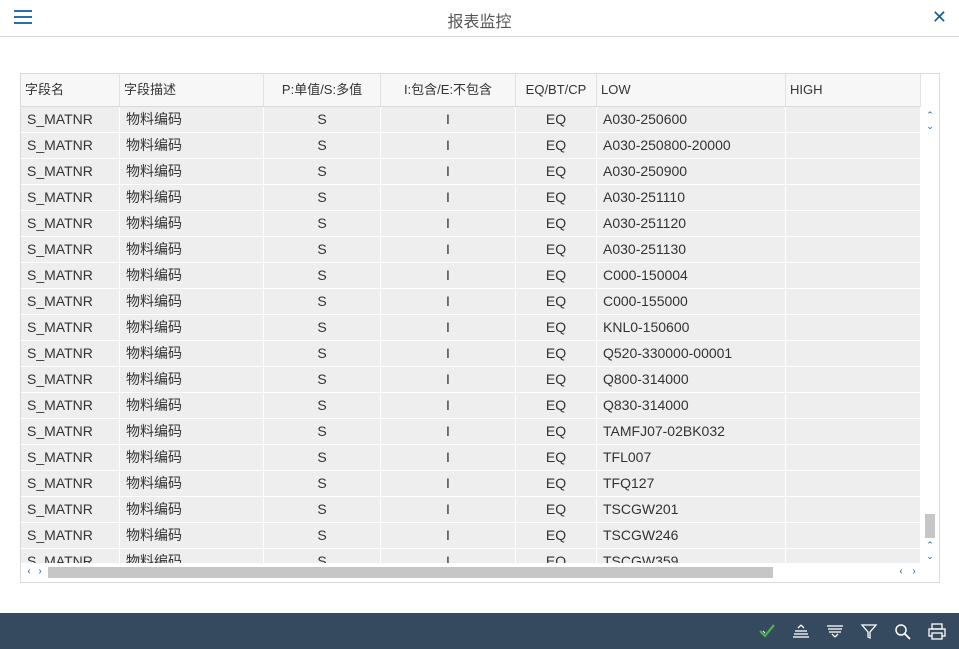  What do you see at coordinates (448, 90) in the screenshot?
I see `column-header: I:包含/E:不包含` at bounding box center [448, 90].